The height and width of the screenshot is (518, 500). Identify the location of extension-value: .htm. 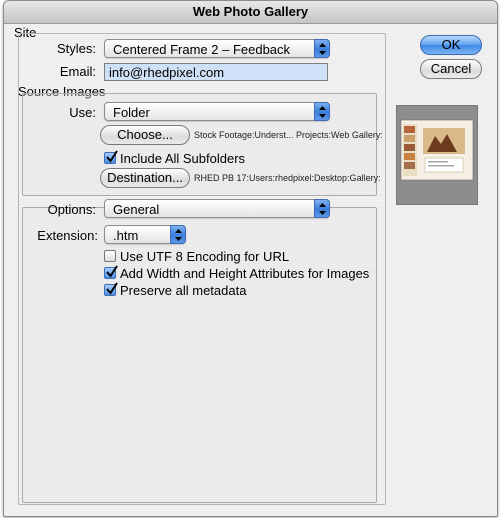
(126, 235).